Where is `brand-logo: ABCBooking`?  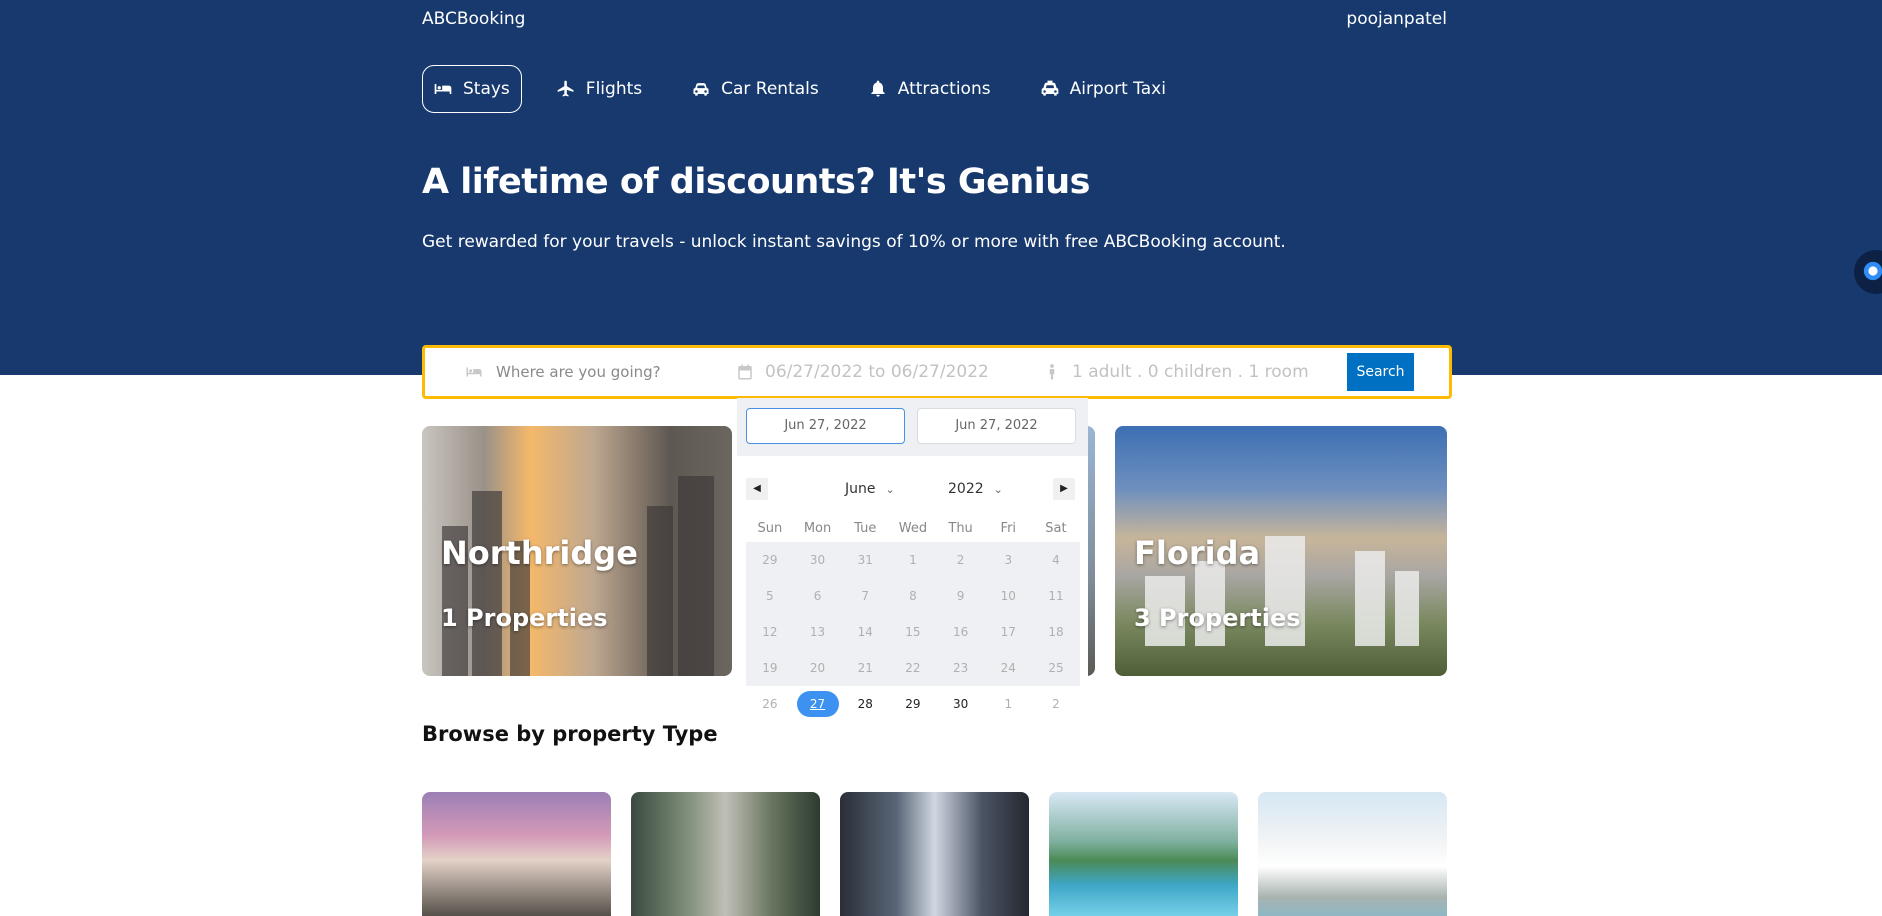 brand-logo: ABCBooking is located at coordinates (473, 19).